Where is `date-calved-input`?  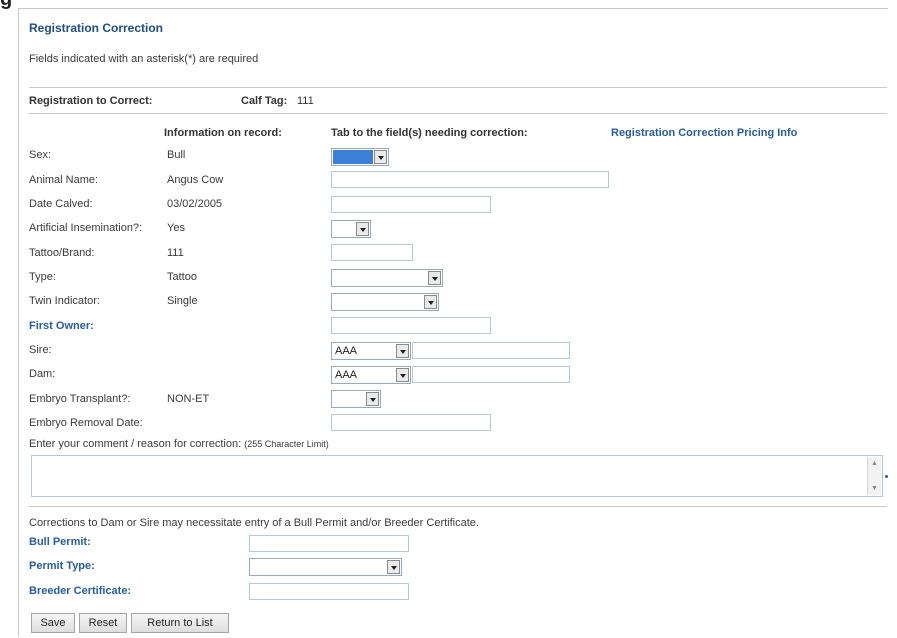 date-calved-input is located at coordinates (411, 204).